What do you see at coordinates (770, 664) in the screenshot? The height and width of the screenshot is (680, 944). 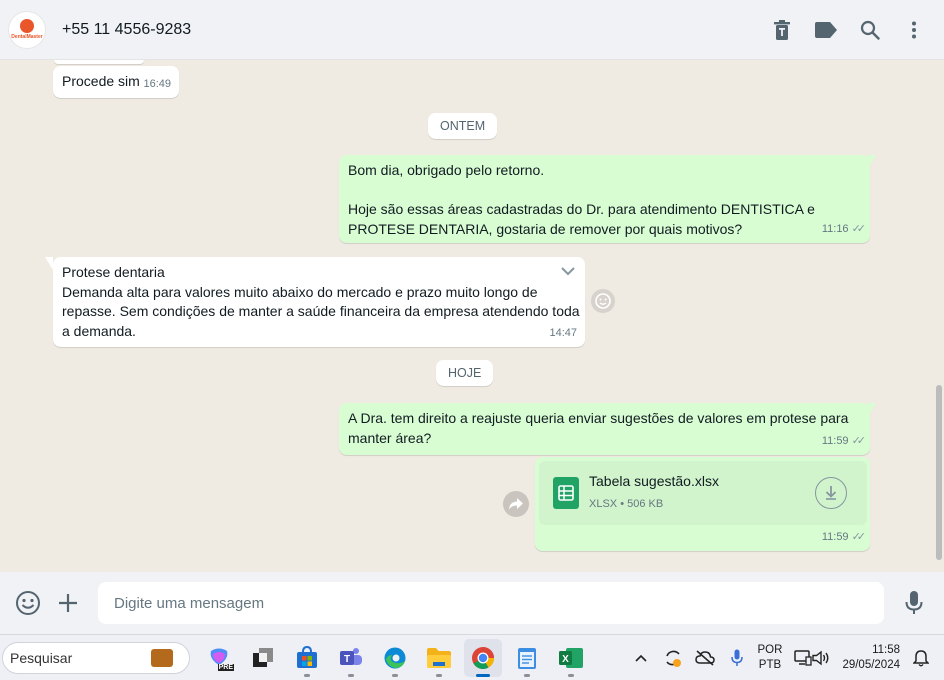 I see `keyboard-layout: PTB` at bounding box center [770, 664].